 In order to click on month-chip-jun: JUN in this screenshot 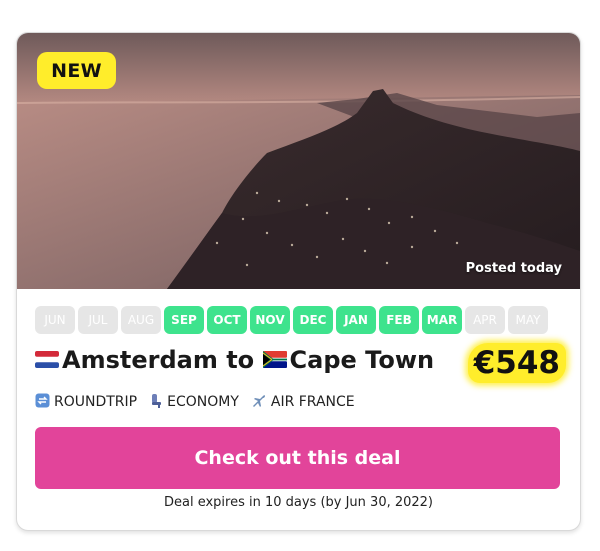, I will do `click(55, 320)`.